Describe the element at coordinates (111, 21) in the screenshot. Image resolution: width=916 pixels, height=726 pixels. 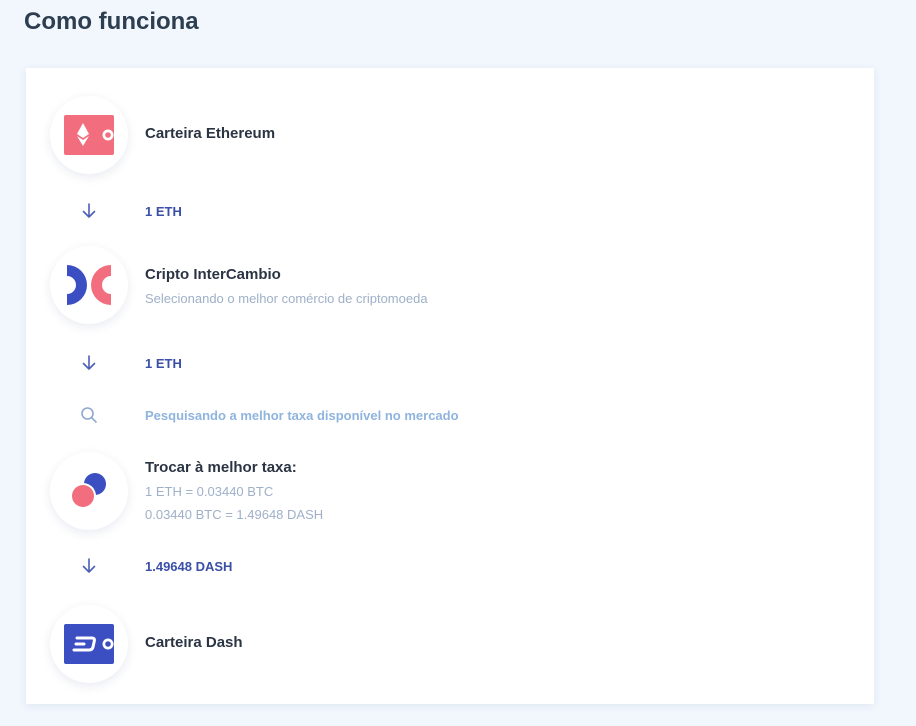
I see `page-title: Como funciona` at that location.